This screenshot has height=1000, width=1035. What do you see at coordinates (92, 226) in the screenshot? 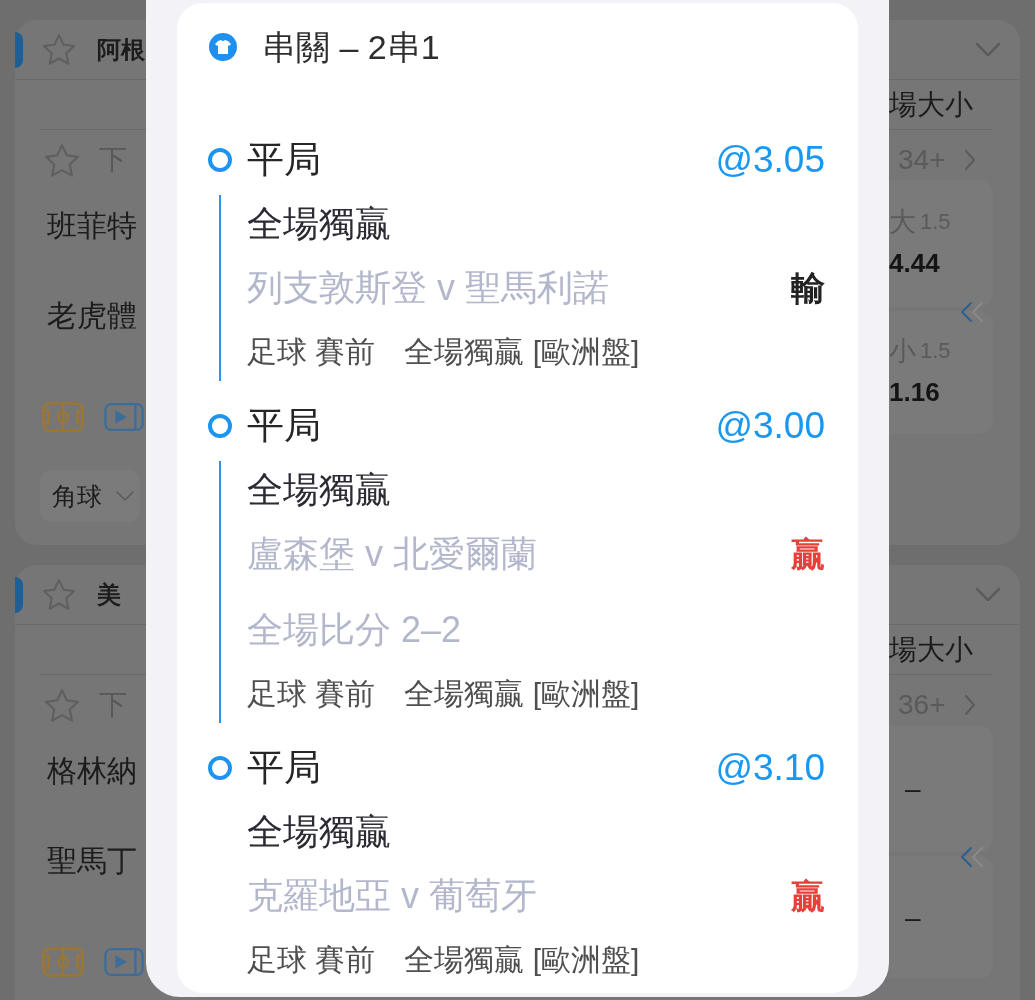
I see `team-name: 班菲特` at bounding box center [92, 226].